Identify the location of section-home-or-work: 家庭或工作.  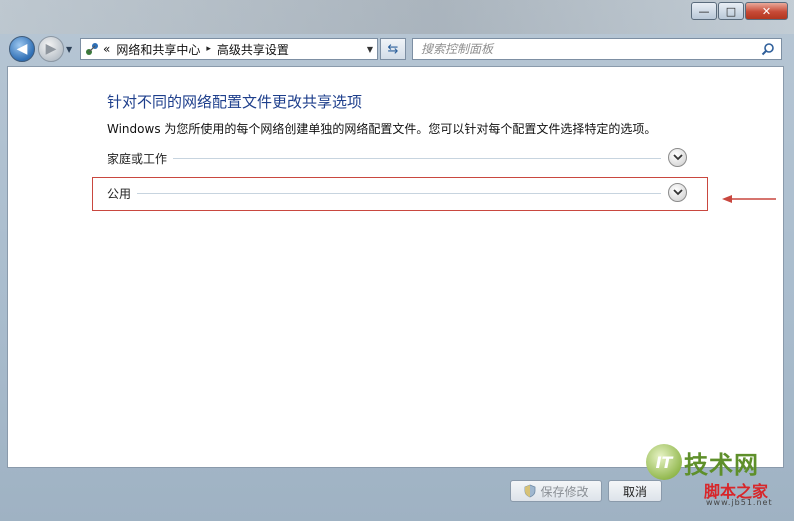
(397, 158).